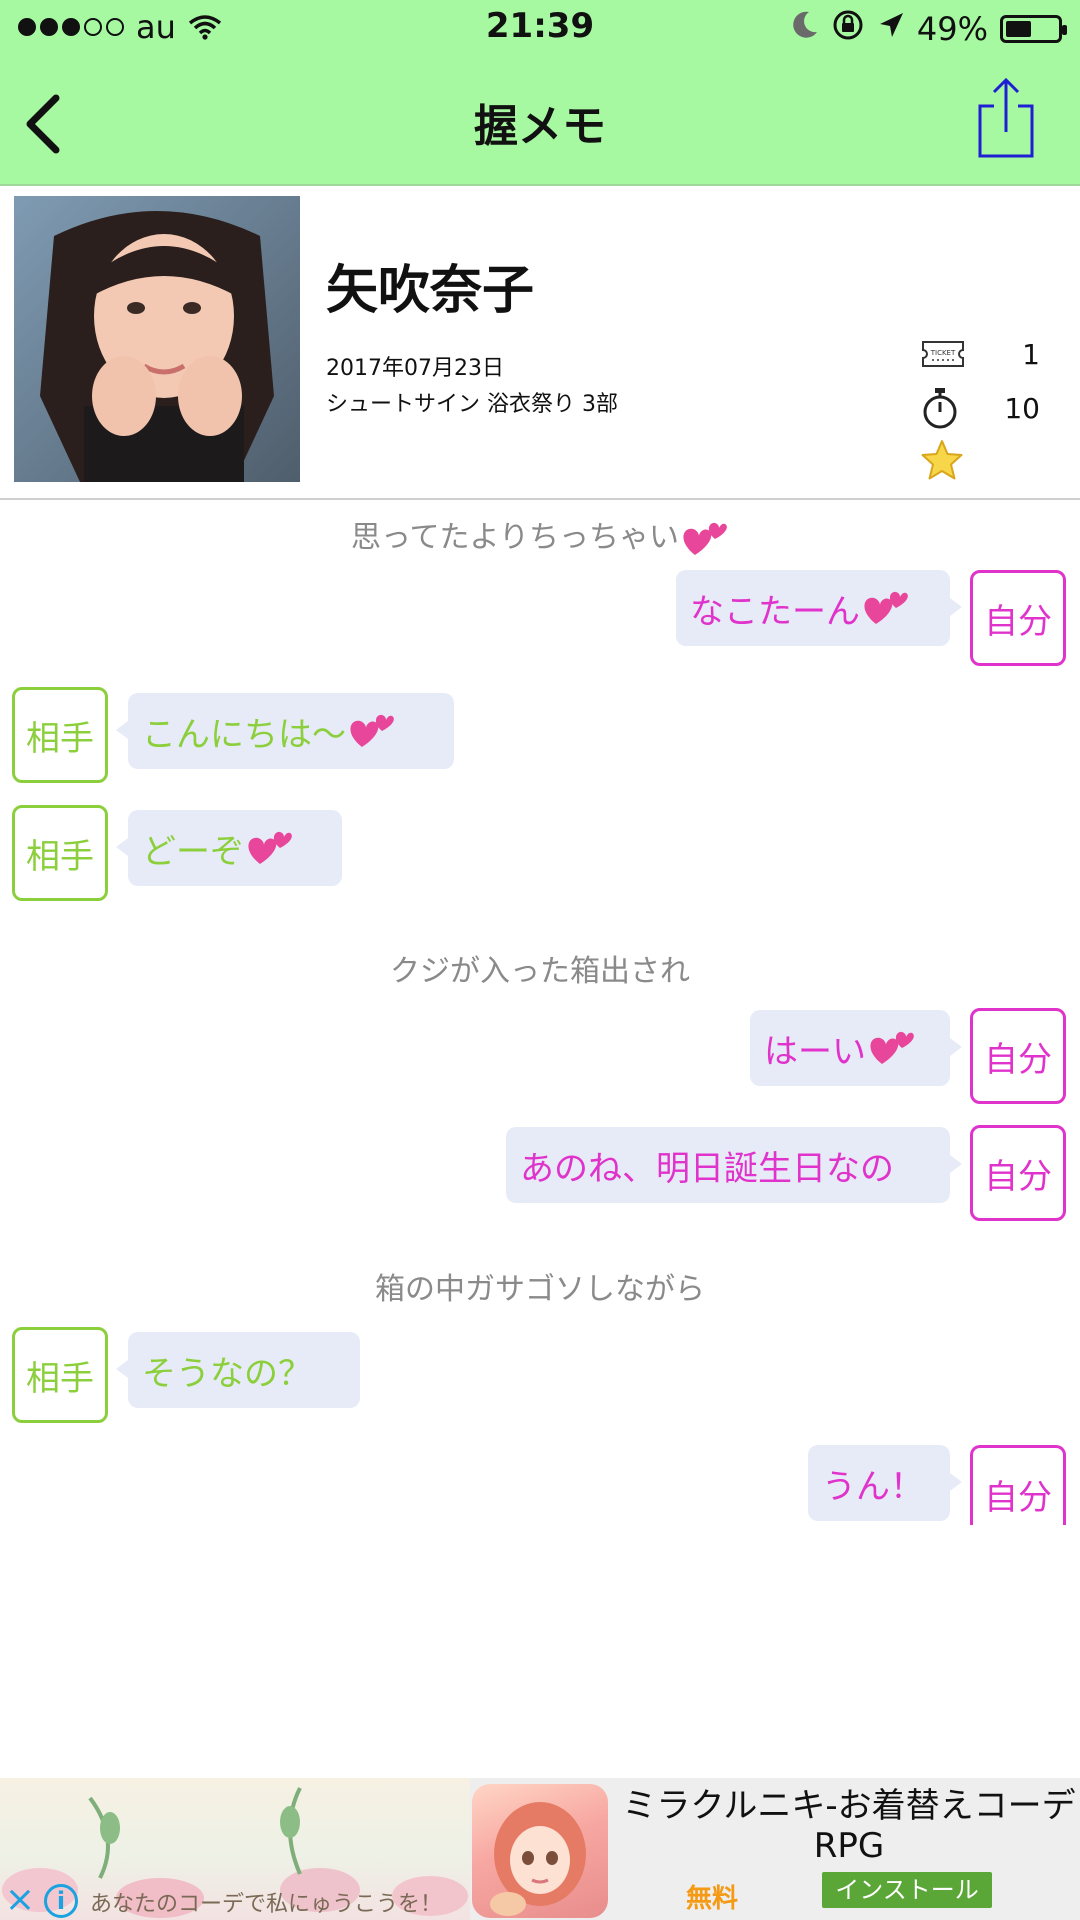 This screenshot has width=1080, height=1920. What do you see at coordinates (157, 339) in the screenshot?
I see `profile-photo` at bounding box center [157, 339].